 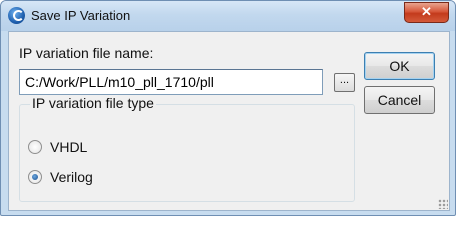 I want to click on file-type-legend: IP variation file type, so click(x=93, y=103).